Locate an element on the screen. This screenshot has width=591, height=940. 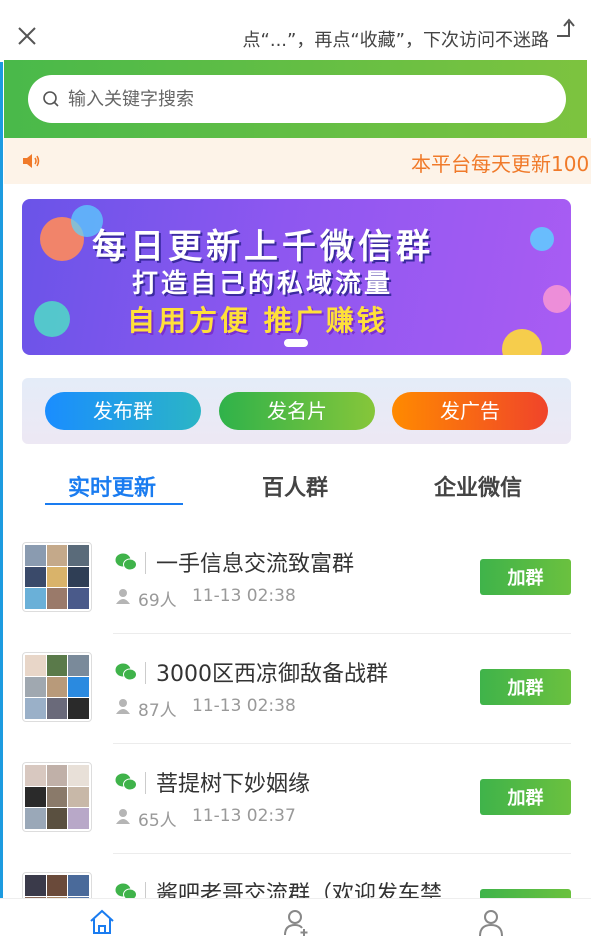
list-item: 一手信息交流致富群 69人 11-13 02:38 加群 is located at coordinates (295, 583).